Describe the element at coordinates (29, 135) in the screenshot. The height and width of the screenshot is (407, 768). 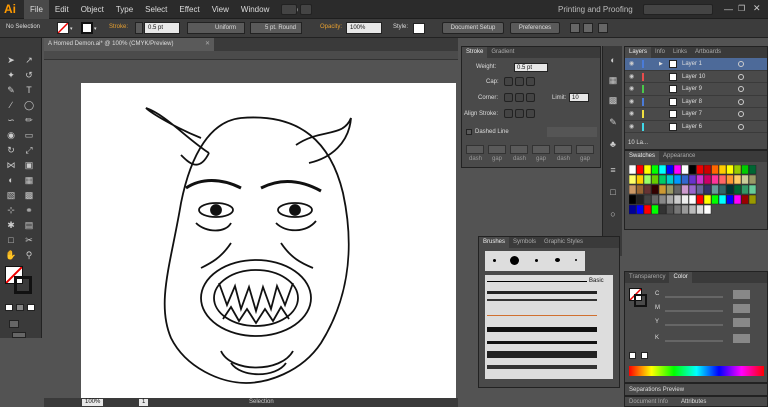
I see `eraser-tool-icon: ▭` at that location.